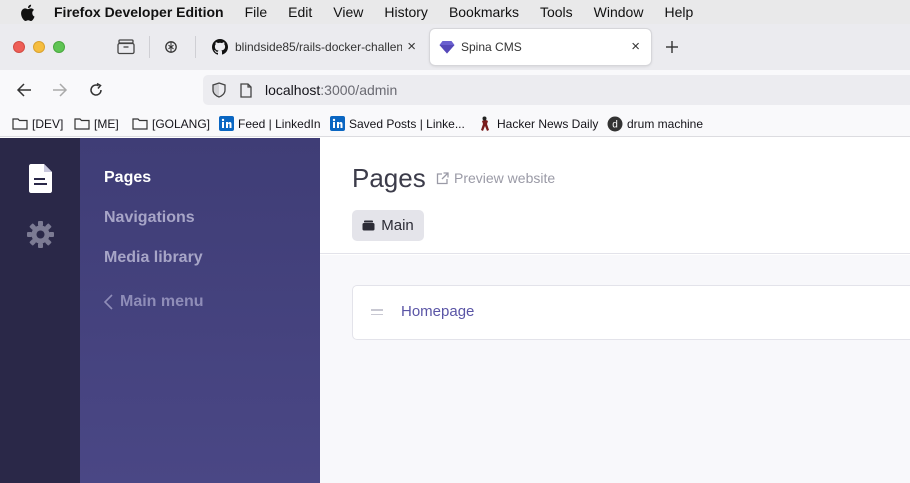 This screenshot has width=910, height=483. What do you see at coordinates (149, 218) in the screenshot?
I see `sidebar-item-navigations: Navigations` at bounding box center [149, 218].